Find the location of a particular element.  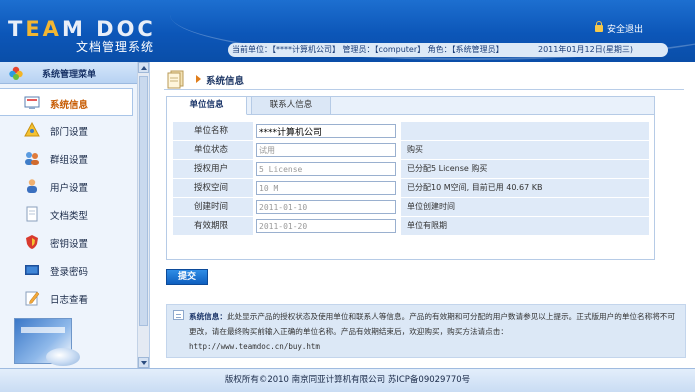

shield-icon is located at coordinates (32, 242).